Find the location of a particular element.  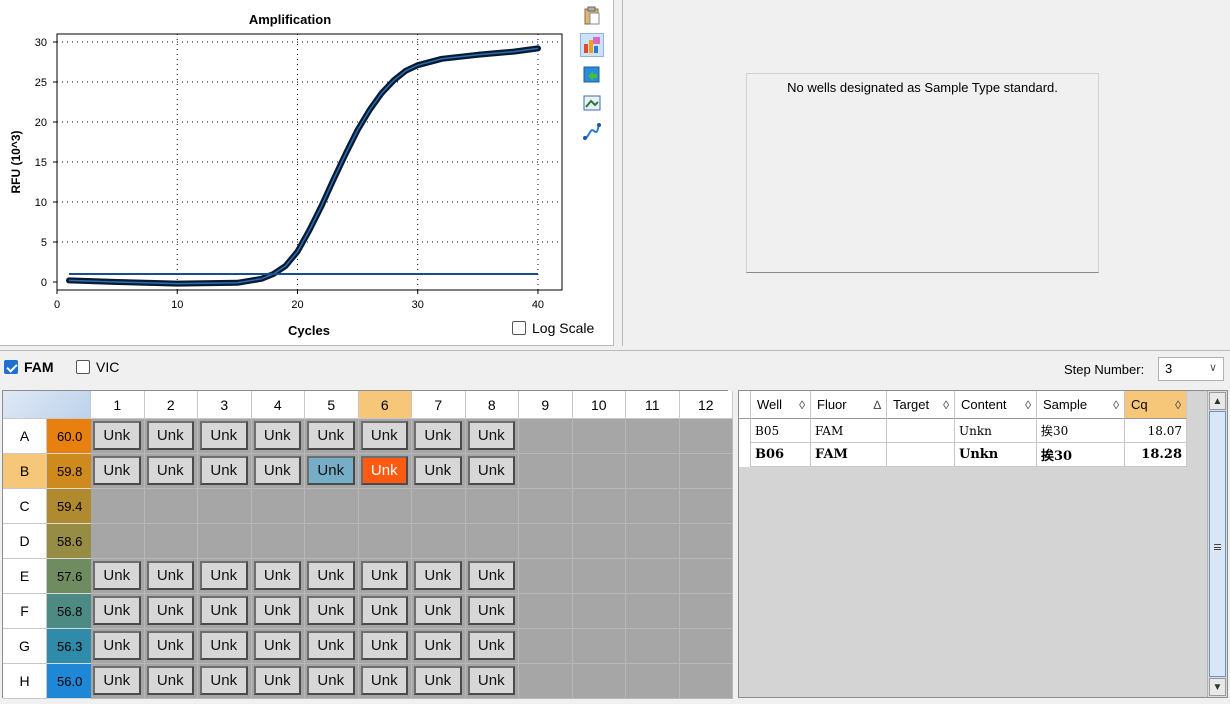

row-header-E: E is located at coordinates (25, 576).